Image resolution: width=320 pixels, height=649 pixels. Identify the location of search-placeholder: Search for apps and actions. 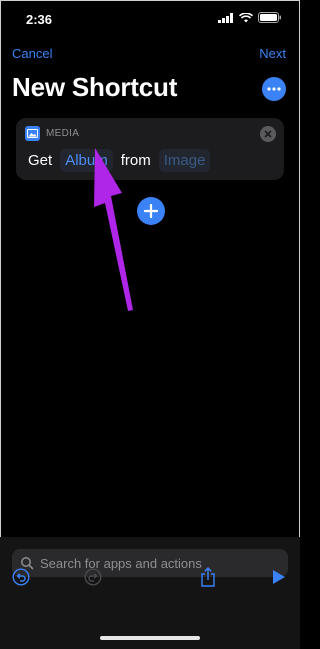
(121, 563).